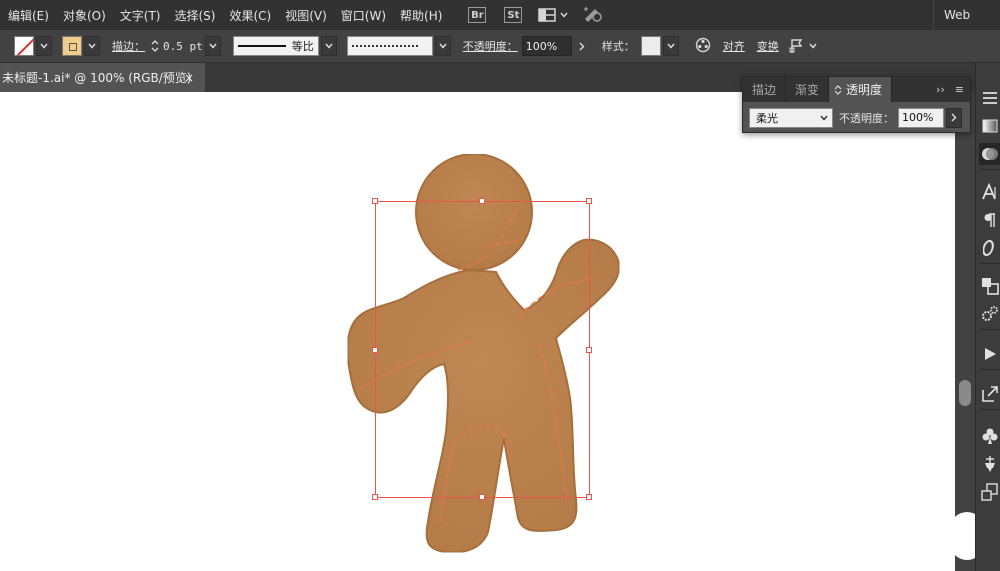  Describe the element at coordinates (989, 126) in the screenshot. I see `gradient-panel-icon` at that location.